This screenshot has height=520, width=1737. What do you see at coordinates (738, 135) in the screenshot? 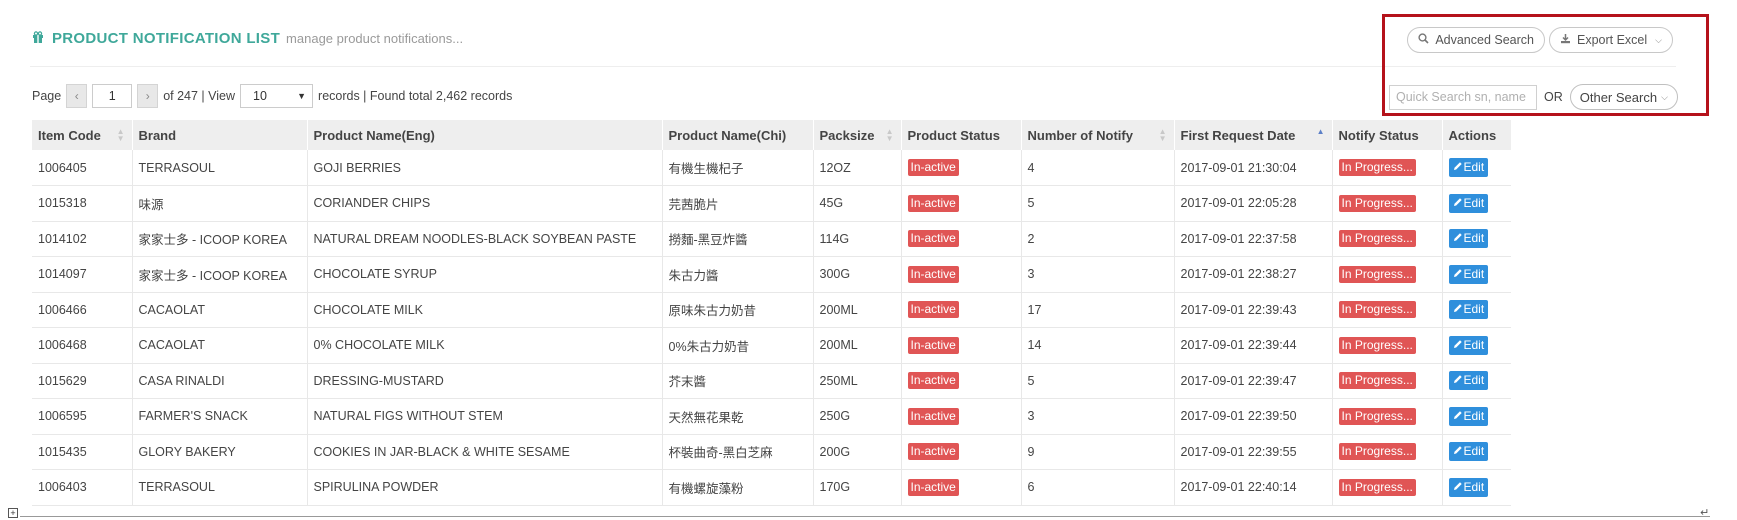
I see `column-header-name-chi: Product Name(Chi)` at bounding box center [738, 135].